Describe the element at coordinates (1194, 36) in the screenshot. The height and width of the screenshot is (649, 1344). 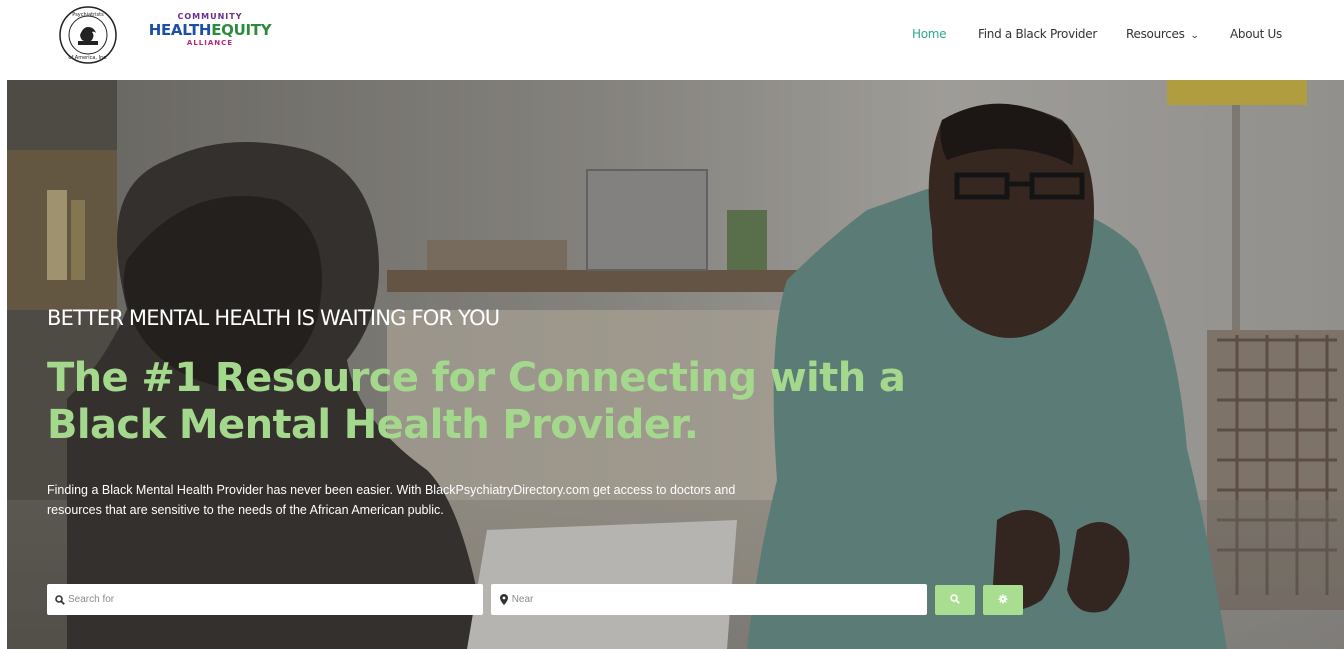
I see `chevron-down-icon: ⌄` at that location.